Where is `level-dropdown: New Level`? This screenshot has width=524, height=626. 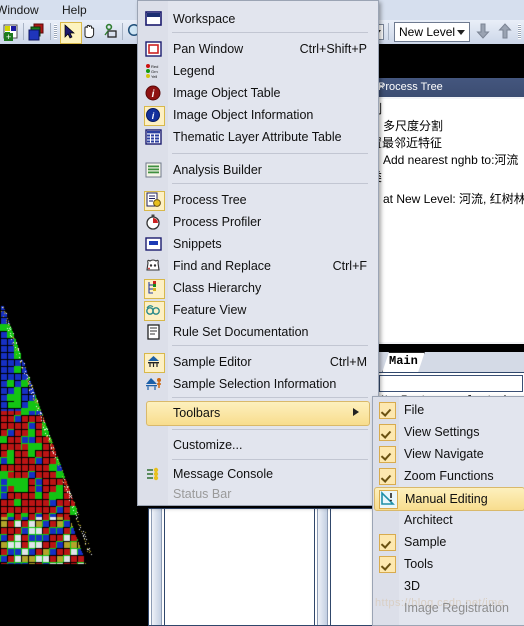 level-dropdown: New Level is located at coordinates (432, 32).